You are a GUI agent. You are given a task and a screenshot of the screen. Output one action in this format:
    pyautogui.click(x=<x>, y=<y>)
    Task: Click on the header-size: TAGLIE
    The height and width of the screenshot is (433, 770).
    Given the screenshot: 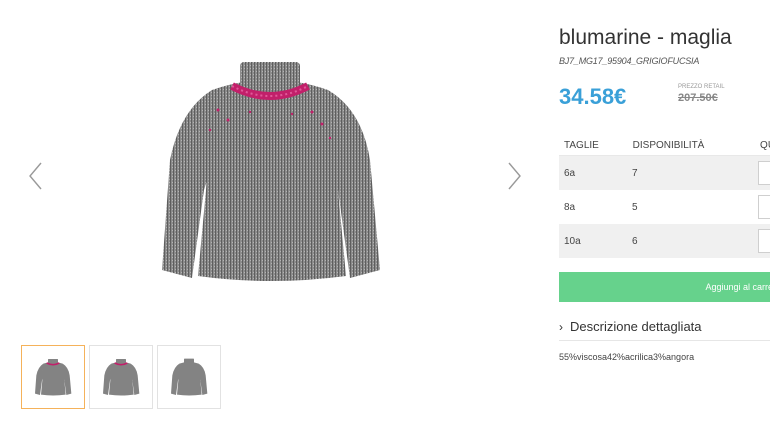 What is the action you would take?
    pyautogui.click(x=581, y=145)
    